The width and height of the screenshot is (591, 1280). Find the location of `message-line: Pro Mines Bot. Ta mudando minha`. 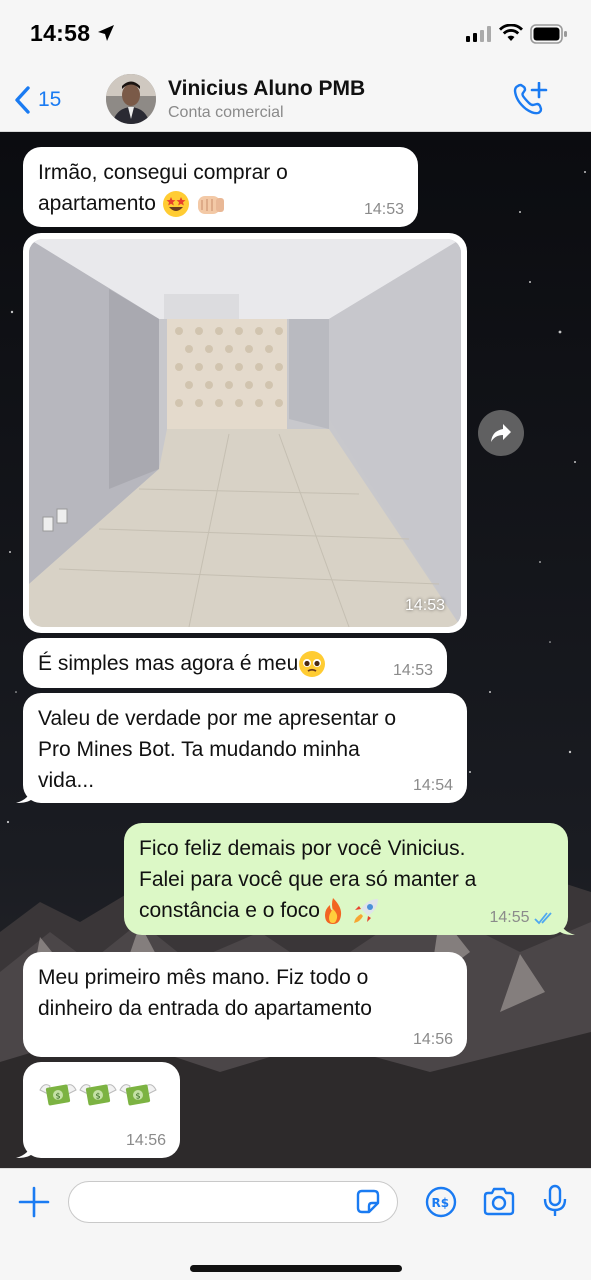

message-line: Pro Mines Bot. Ta mudando minha is located at coordinates (199, 749).